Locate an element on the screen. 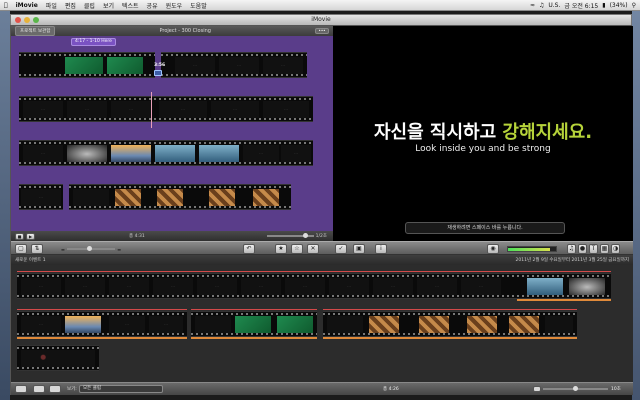 This screenshot has width=640, height=400. project-clip-strip: · · · is located at coordinates (41, 197).